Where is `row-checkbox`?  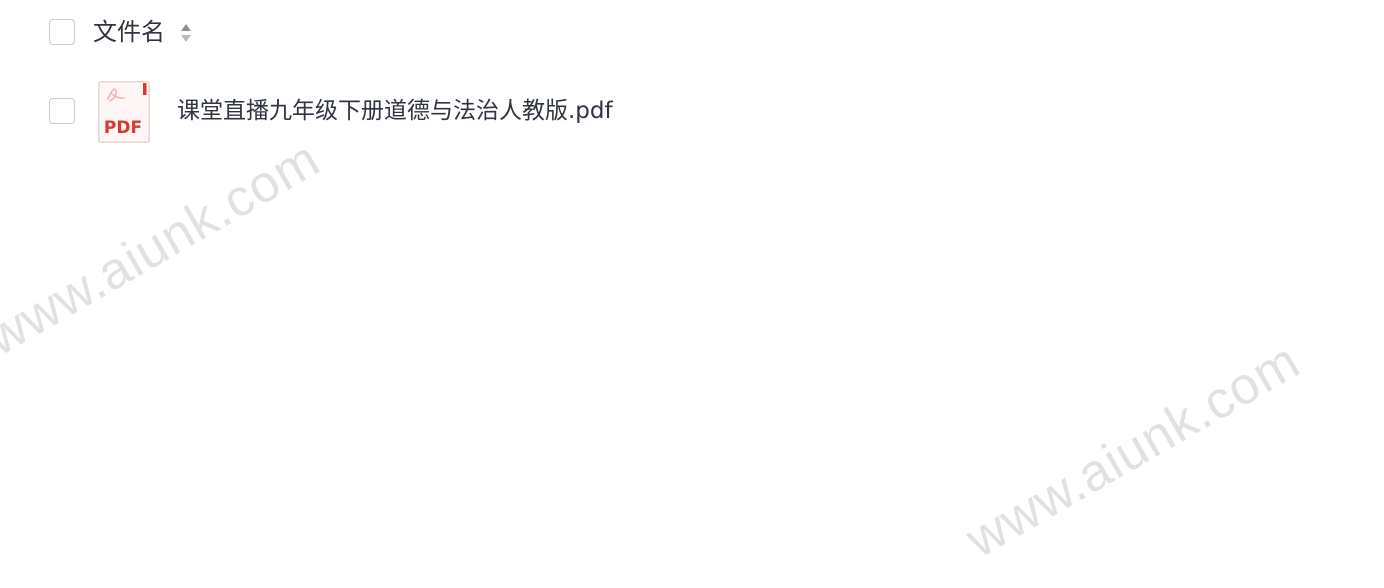 row-checkbox is located at coordinates (62, 111).